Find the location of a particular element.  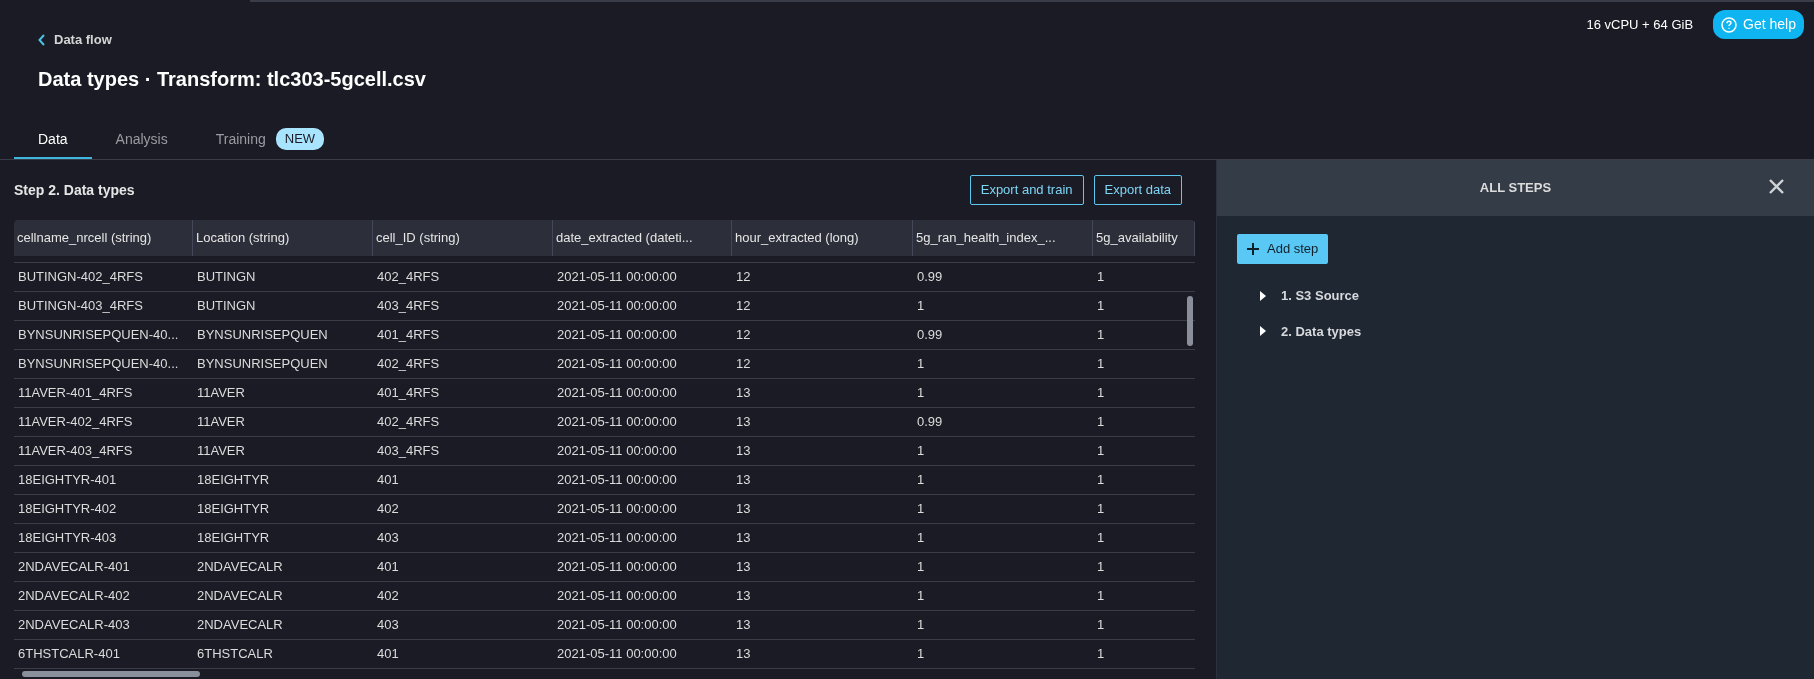

instance-type: 16 vCPU + 64 GiB is located at coordinates (1640, 24).